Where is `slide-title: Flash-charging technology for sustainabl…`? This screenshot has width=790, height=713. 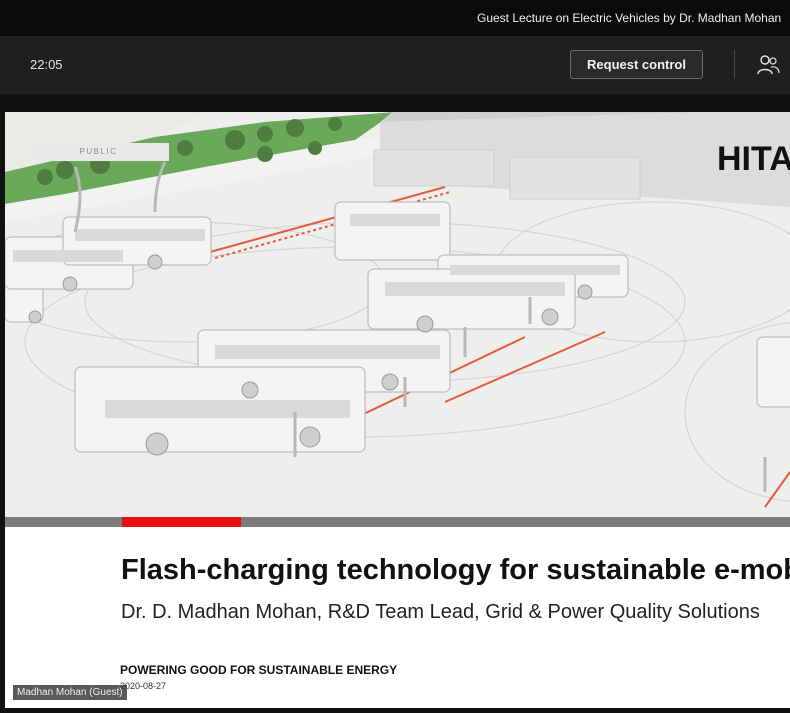 slide-title: Flash-charging technology for sustainabl… is located at coordinates (455, 570).